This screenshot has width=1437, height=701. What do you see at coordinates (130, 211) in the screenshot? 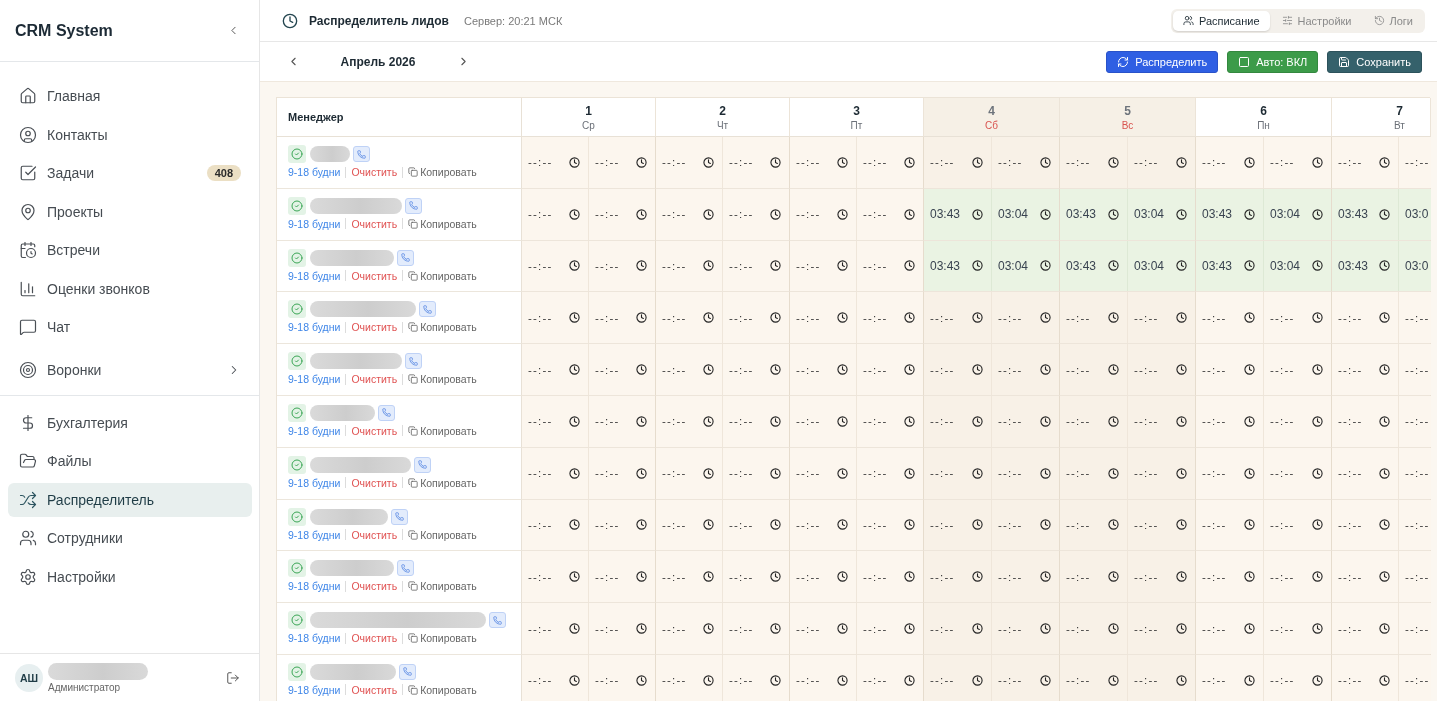
I see `nav-item: Проекты` at bounding box center [130, 211].